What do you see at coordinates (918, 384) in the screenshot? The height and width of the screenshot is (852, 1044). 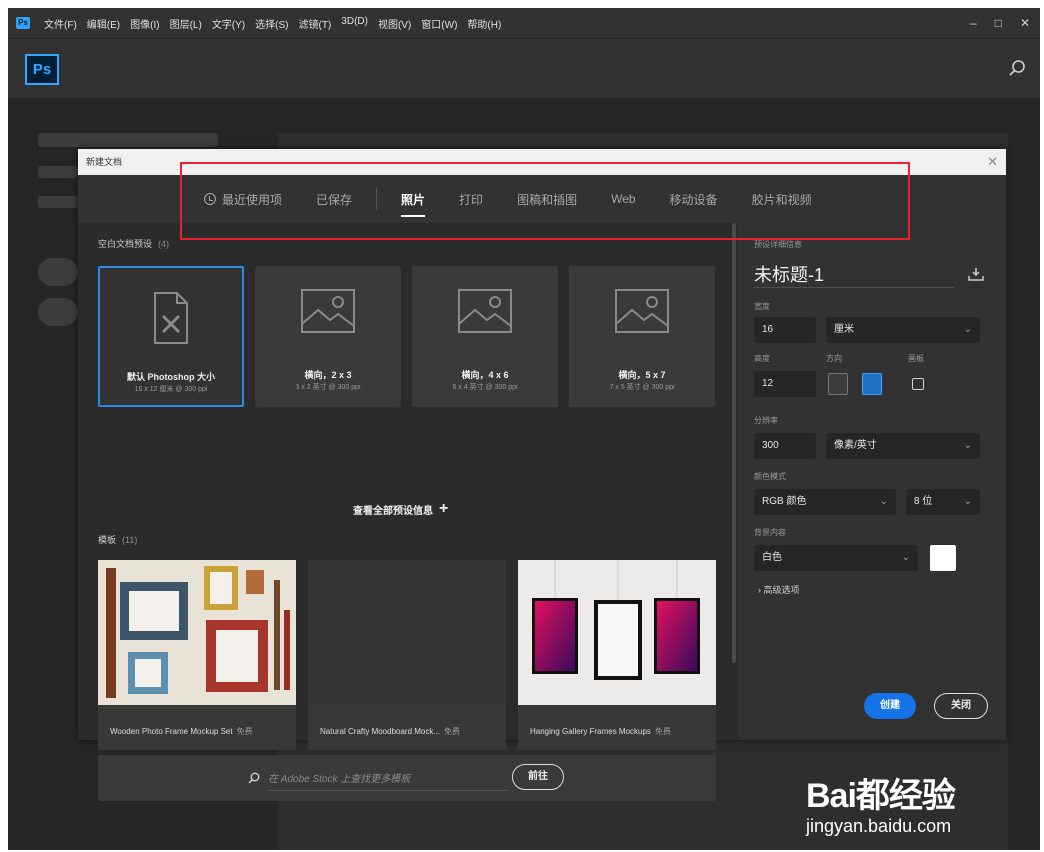 I see `artboard-checkbox` at bounding box center [918, 384].